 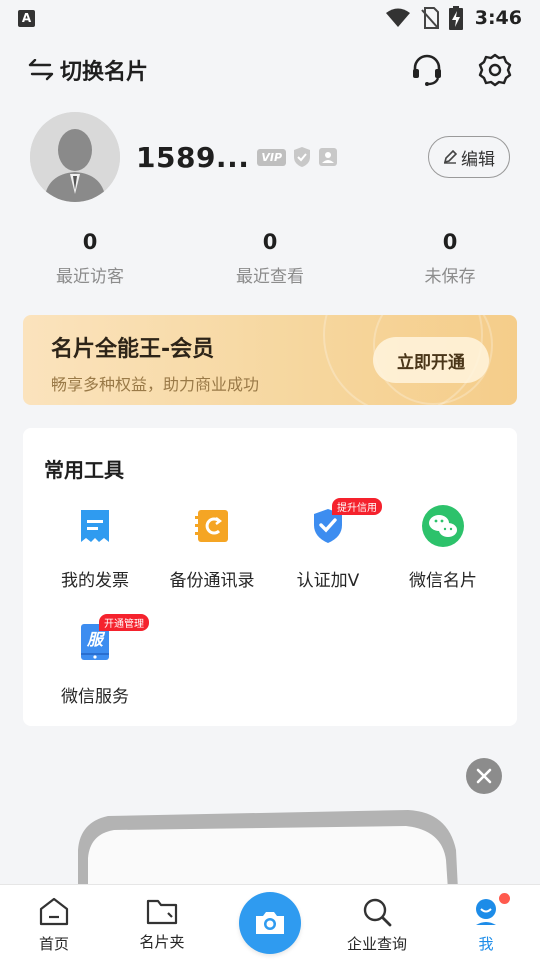 What do you see at coordinates (443, 526) in the screenshot?
I see `wechat-icon` at bounding box center [443, 526].